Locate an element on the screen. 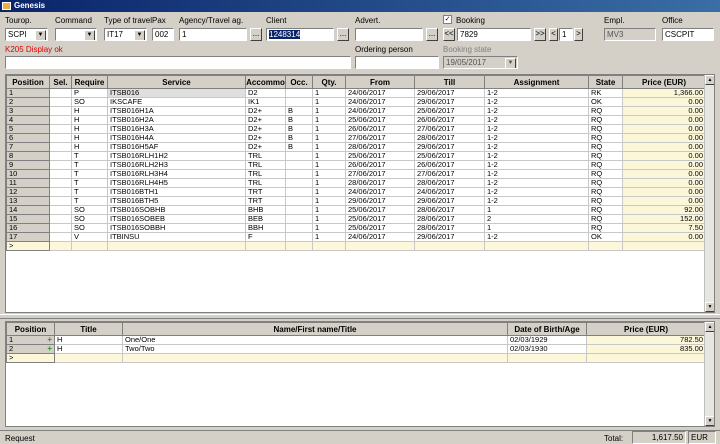  booking-number-field: 7829 is located at coordinates (494, 34).